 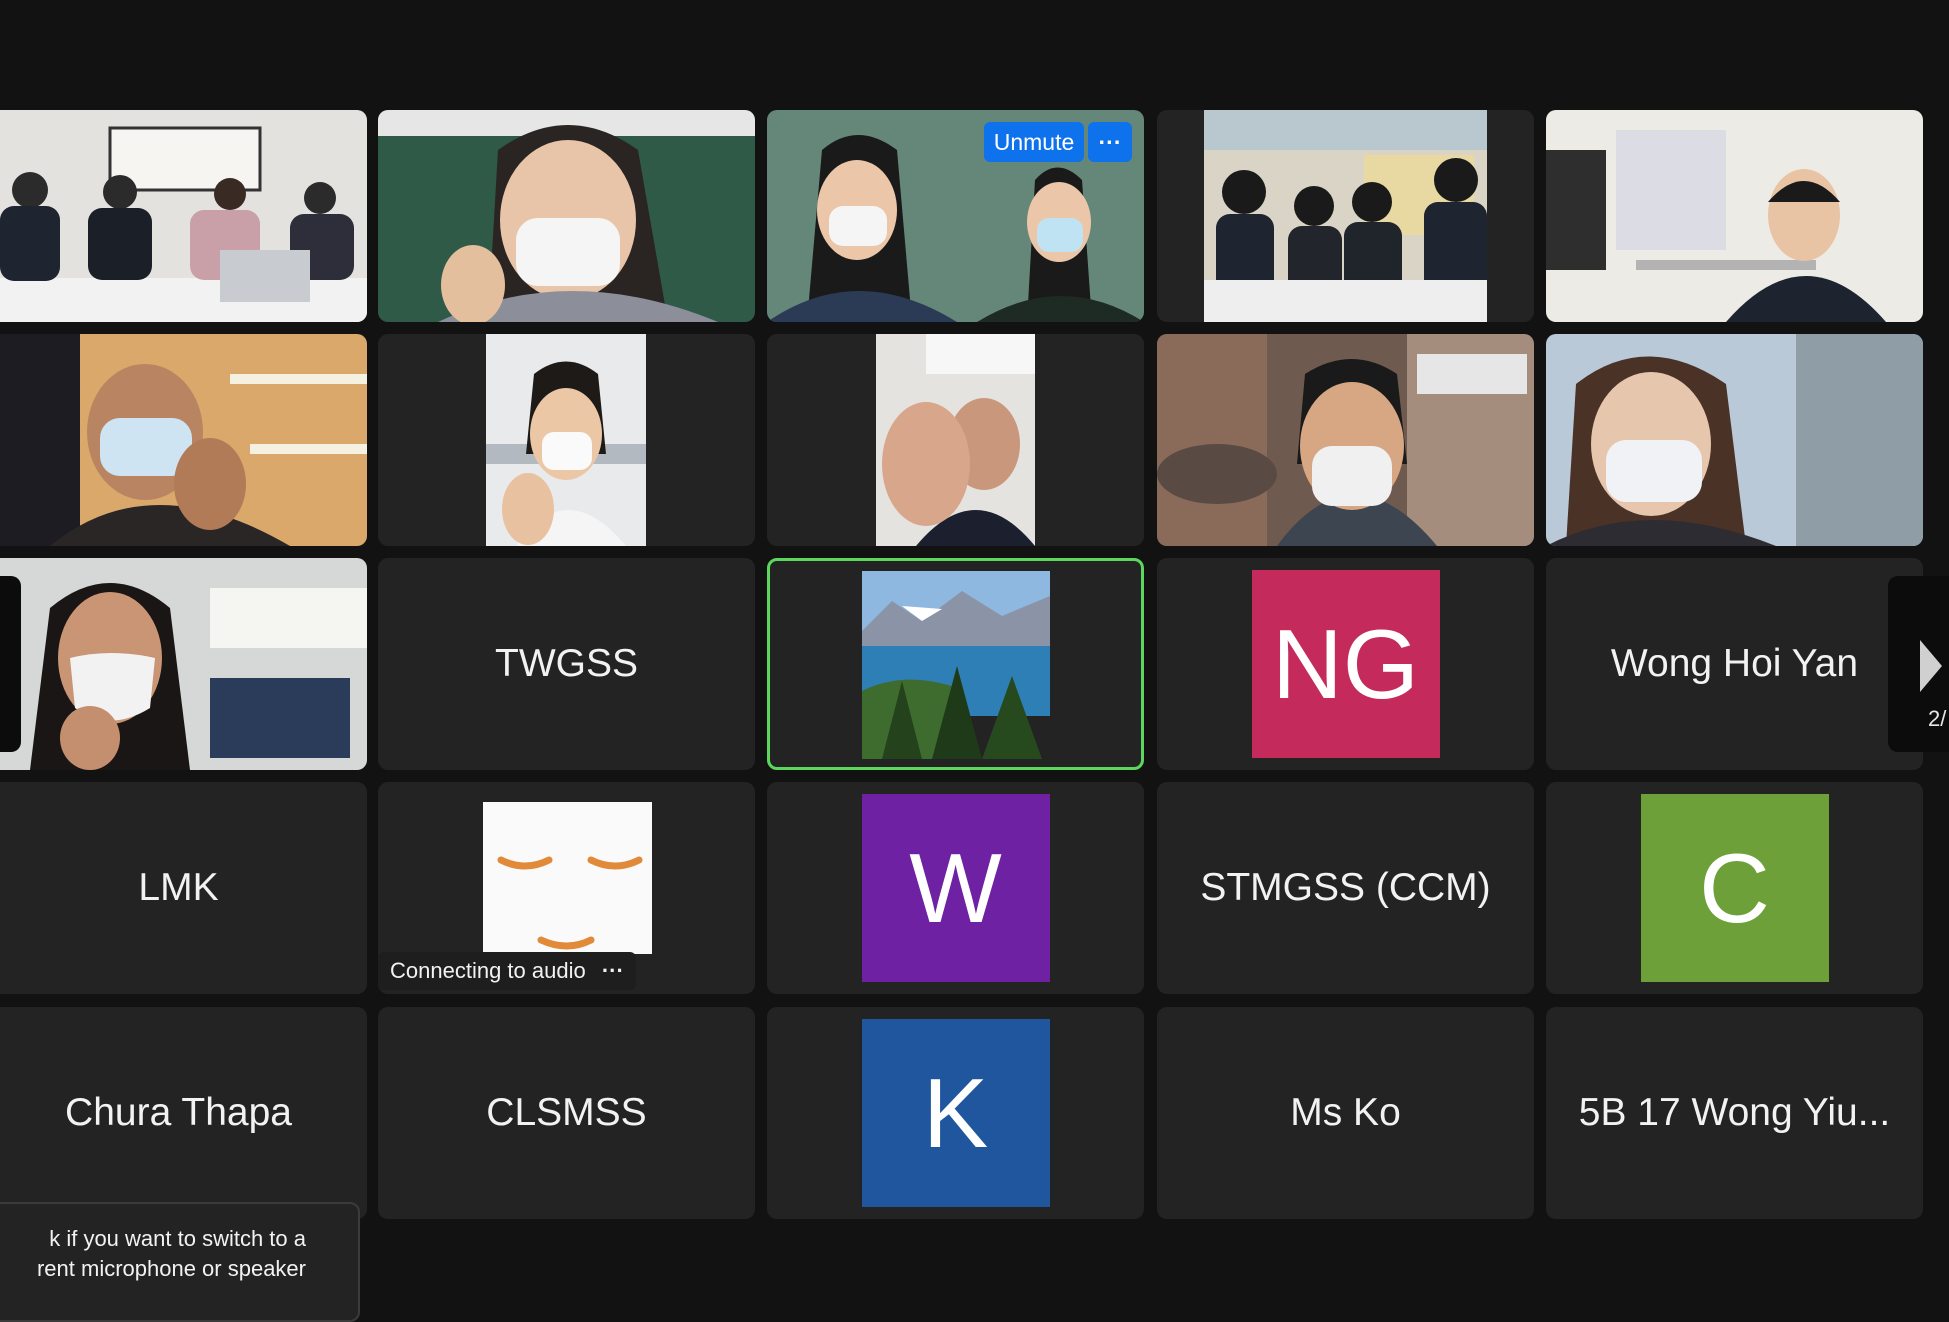 I want to click on video-tile-r2c3, so click(x=955, y=440).